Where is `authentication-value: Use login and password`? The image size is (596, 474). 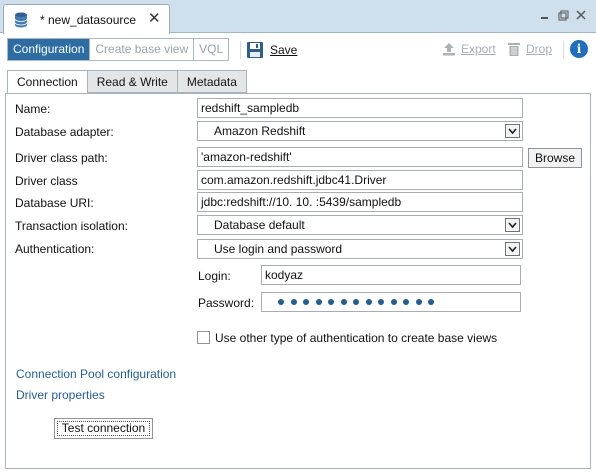 authentication-value: Use login and password is located at coordinates (278, 249).